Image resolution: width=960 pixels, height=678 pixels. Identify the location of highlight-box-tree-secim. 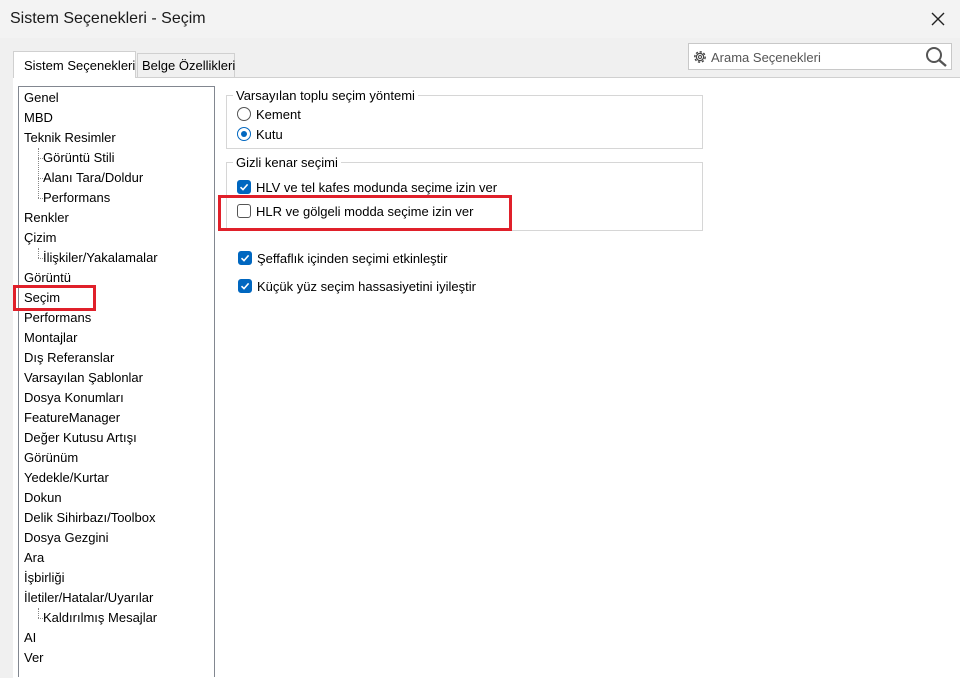
(54, 298).